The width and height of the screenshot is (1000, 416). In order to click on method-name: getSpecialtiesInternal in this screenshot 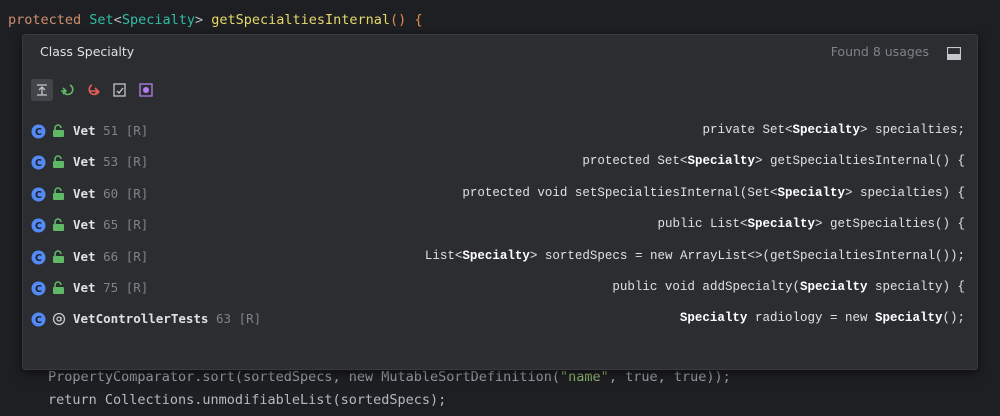, I will do `click(301, 20)`.